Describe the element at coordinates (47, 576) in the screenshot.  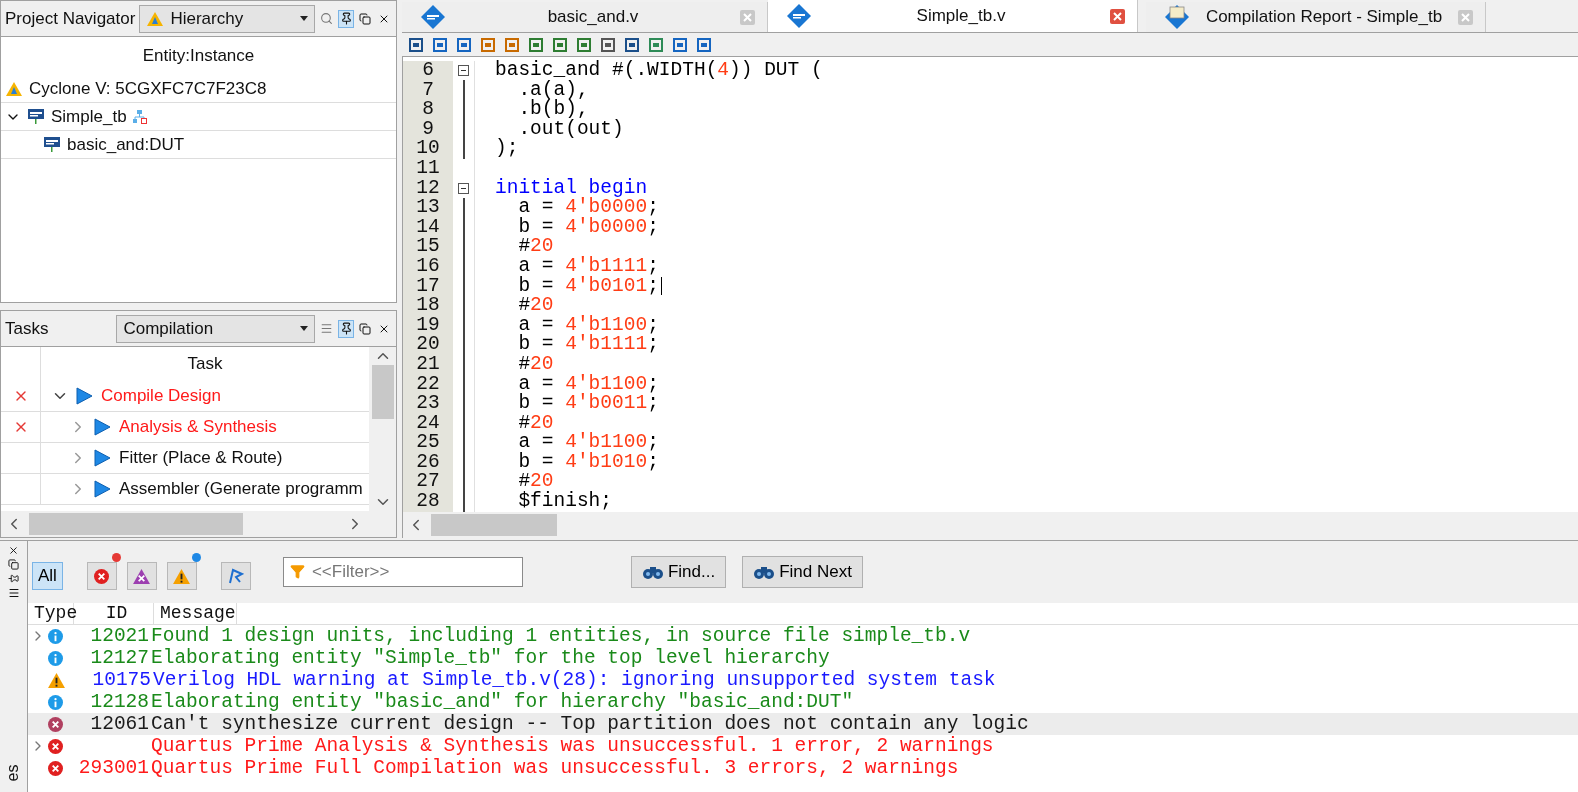
I see `filter-all-button: All` at that location.